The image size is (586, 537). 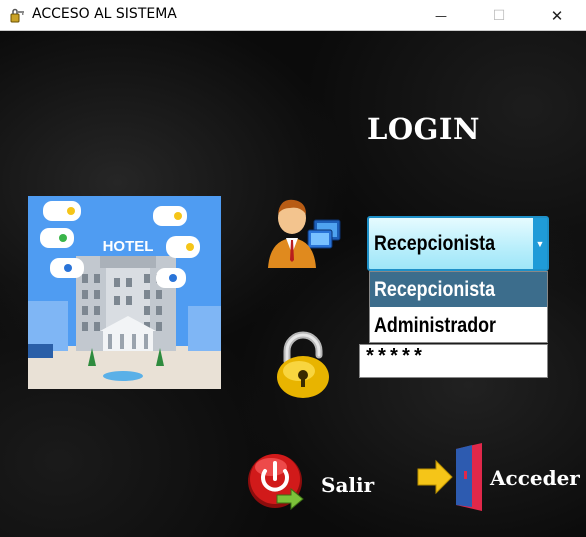 I want to click on user-role-option-administrador: Administrador, so click(x=458, y=325).